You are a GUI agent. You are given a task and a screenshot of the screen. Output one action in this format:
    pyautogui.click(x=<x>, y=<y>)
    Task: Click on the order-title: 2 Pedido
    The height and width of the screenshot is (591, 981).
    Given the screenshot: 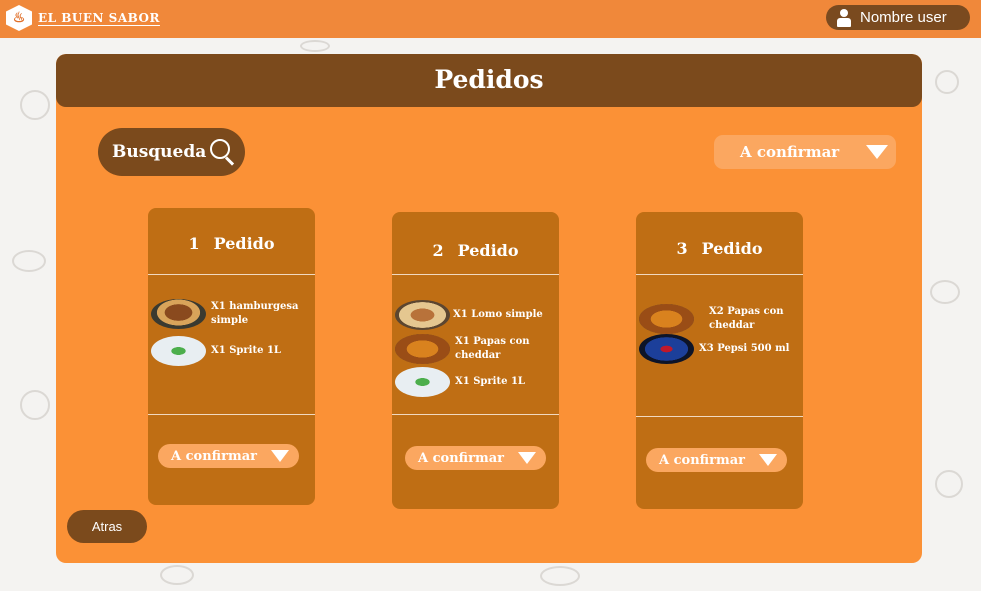 What is the action you would take?
    pyautogui.click(x=475, y=250)
    